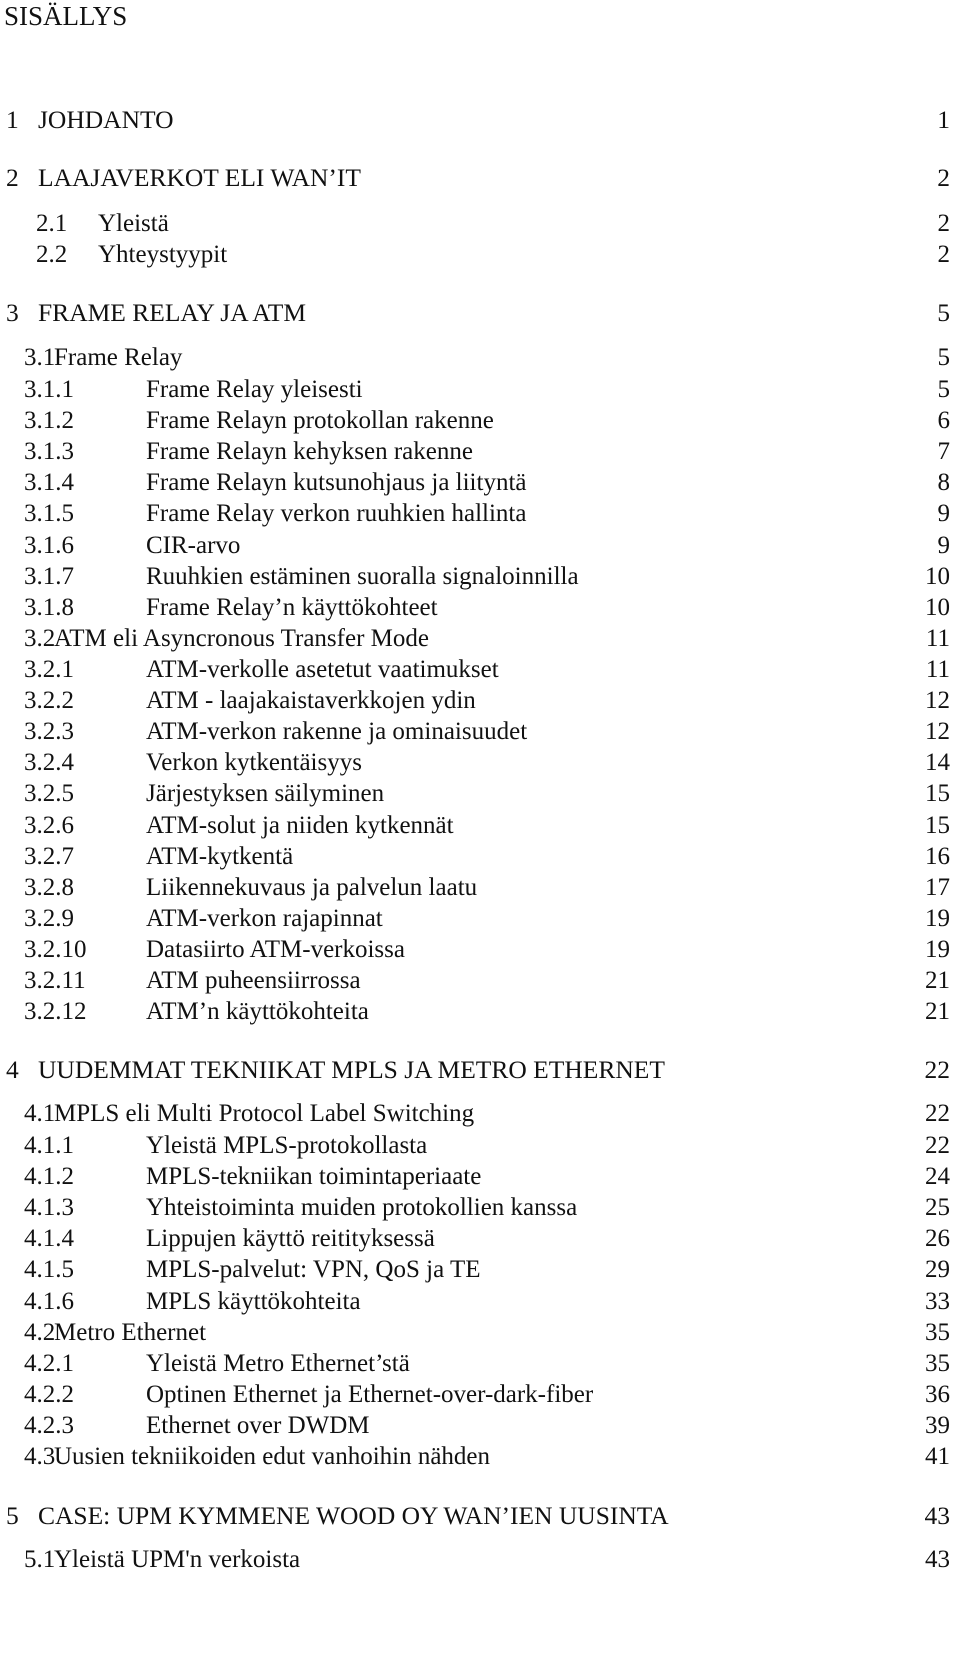 The height and width of the screenshot is (1671, 960). I want to click on toc-entry-title: ATM-verkon rajapinnat, so click(264, 918).